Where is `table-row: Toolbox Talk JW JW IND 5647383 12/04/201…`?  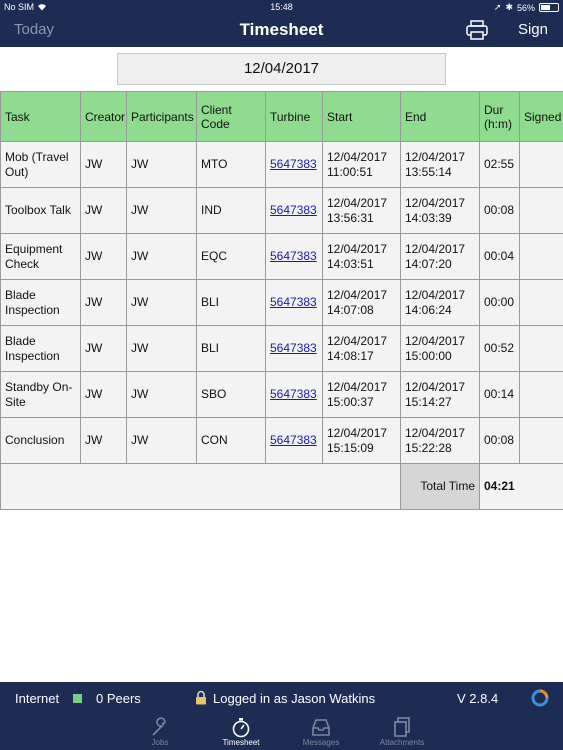
table-row: Toolbox Talk JW JW IND 5647383 12/04/201… is located at coordinates (281, 210).